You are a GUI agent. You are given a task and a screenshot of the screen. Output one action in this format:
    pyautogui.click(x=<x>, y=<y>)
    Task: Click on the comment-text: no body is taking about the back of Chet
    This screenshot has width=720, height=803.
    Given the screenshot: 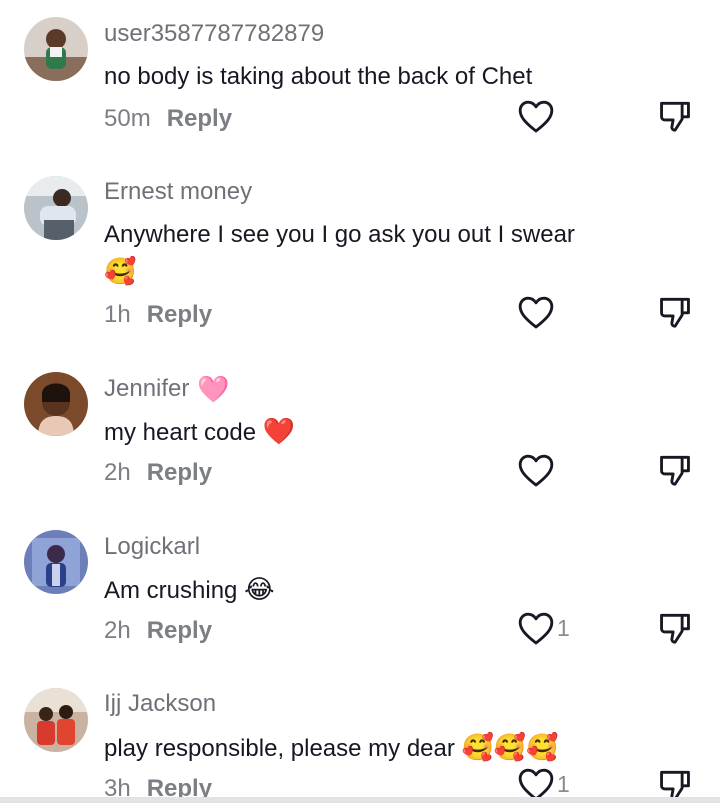 What is the action you would take?
    pyautogui.click(x=374, y=77)
    